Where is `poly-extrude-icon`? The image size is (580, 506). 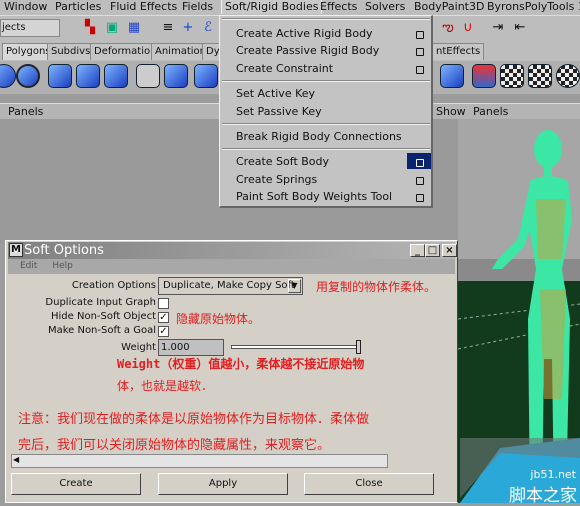
poly-extrude-icon is located at coordinates (176, 76).